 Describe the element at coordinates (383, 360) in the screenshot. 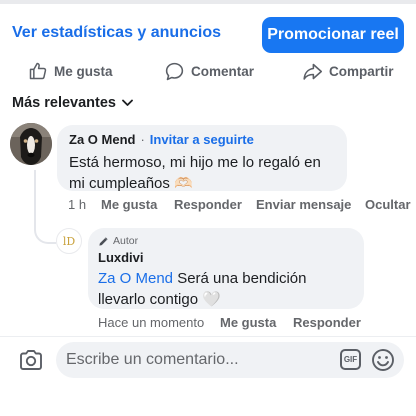

I see `smiley-icon` at that location.